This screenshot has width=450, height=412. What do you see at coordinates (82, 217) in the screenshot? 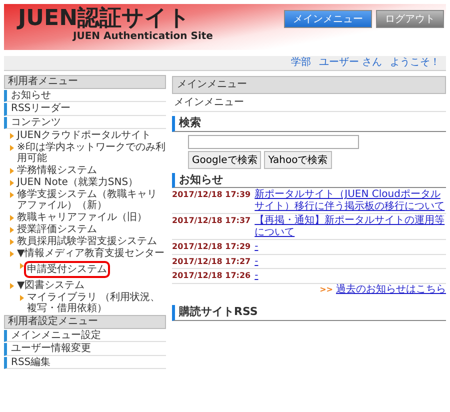
I see `content-link: 教職キャリアファイル（旧）` at bounding box center [82, 217].